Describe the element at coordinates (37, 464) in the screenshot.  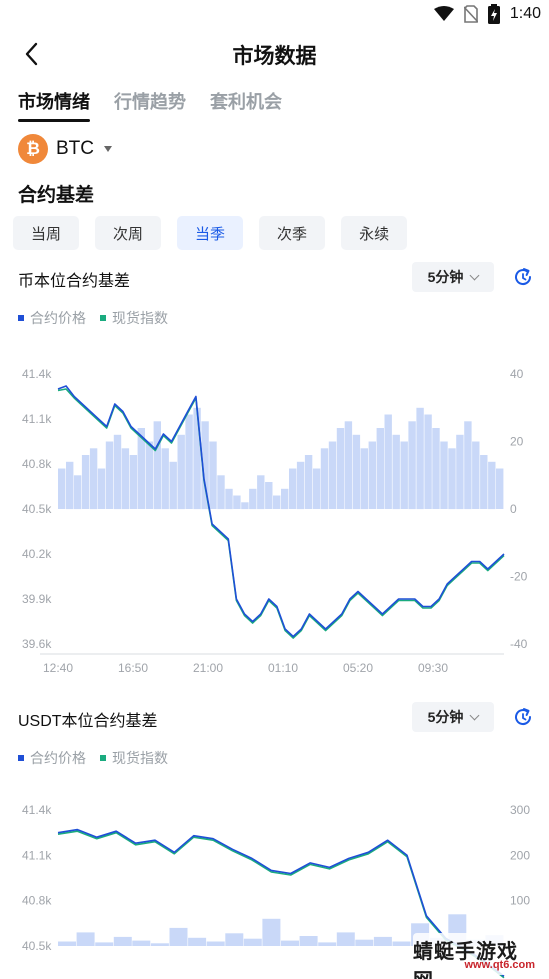
I see `y-left-tick-label: 40.8k` at that location.